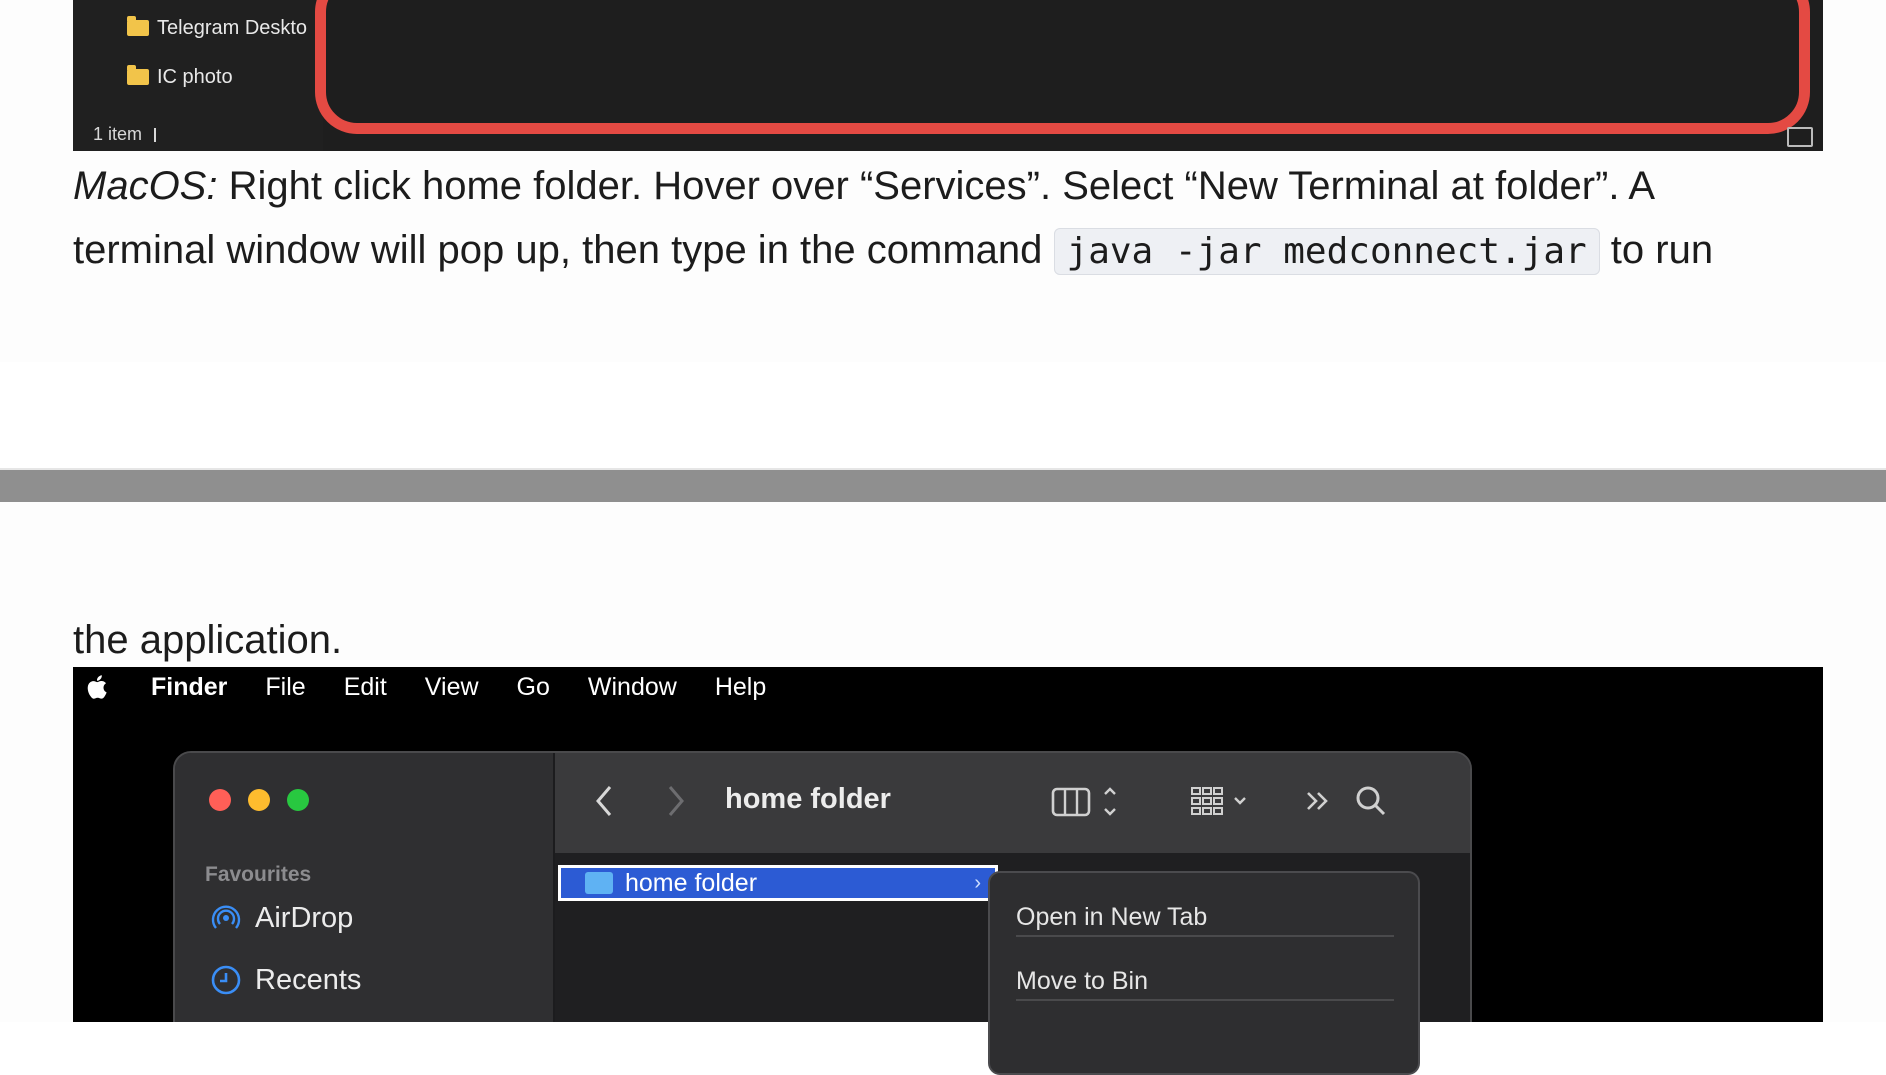 This screenshot has height=1075, width=1886. Describe the element at coordinates (208, 640) in the screenshot. I see `instruction-line-3: the application.` at that location.